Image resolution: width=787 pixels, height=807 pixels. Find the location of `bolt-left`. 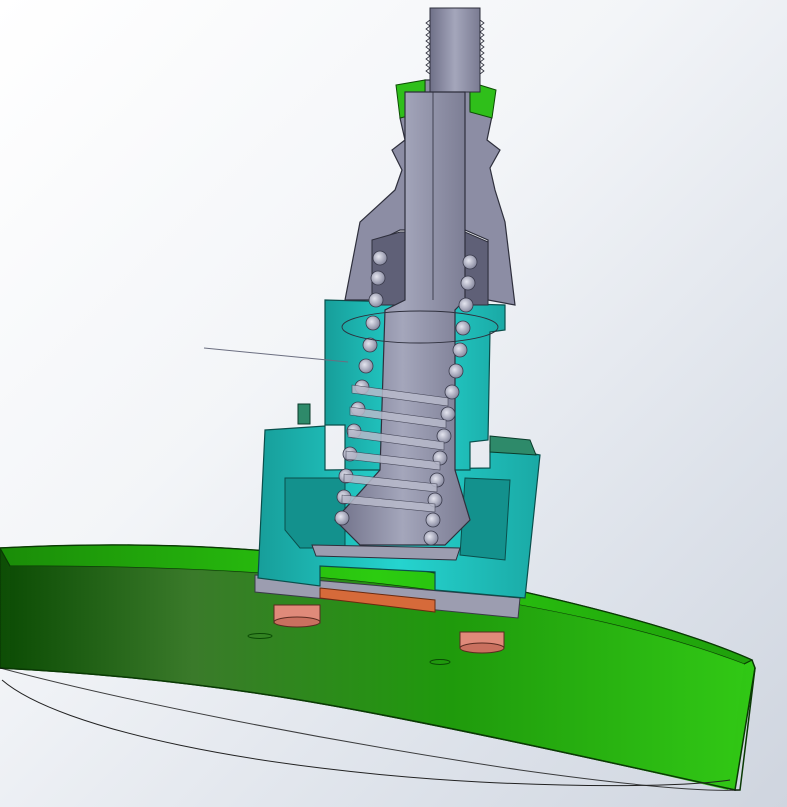

bolt-left is located at coordinates (297, 616).